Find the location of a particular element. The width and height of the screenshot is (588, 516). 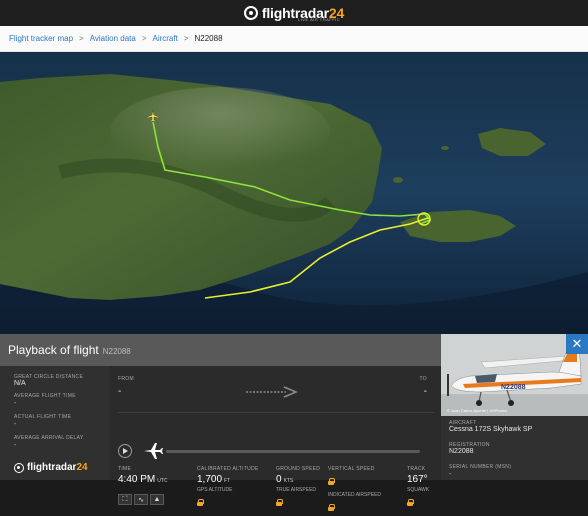

breadcrumb-flight-tracker-map: Flight tracker map is located at coordinates (41, 38).